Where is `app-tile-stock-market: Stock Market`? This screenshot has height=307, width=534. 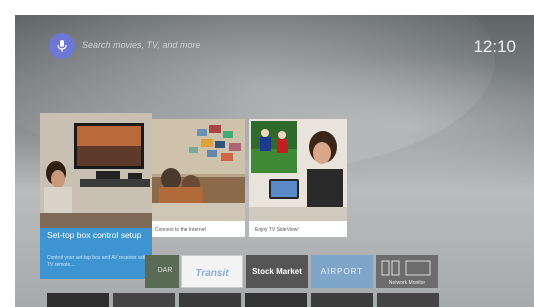
app-tile-stock-market: Stock Market is located at coordinates (277, 271).